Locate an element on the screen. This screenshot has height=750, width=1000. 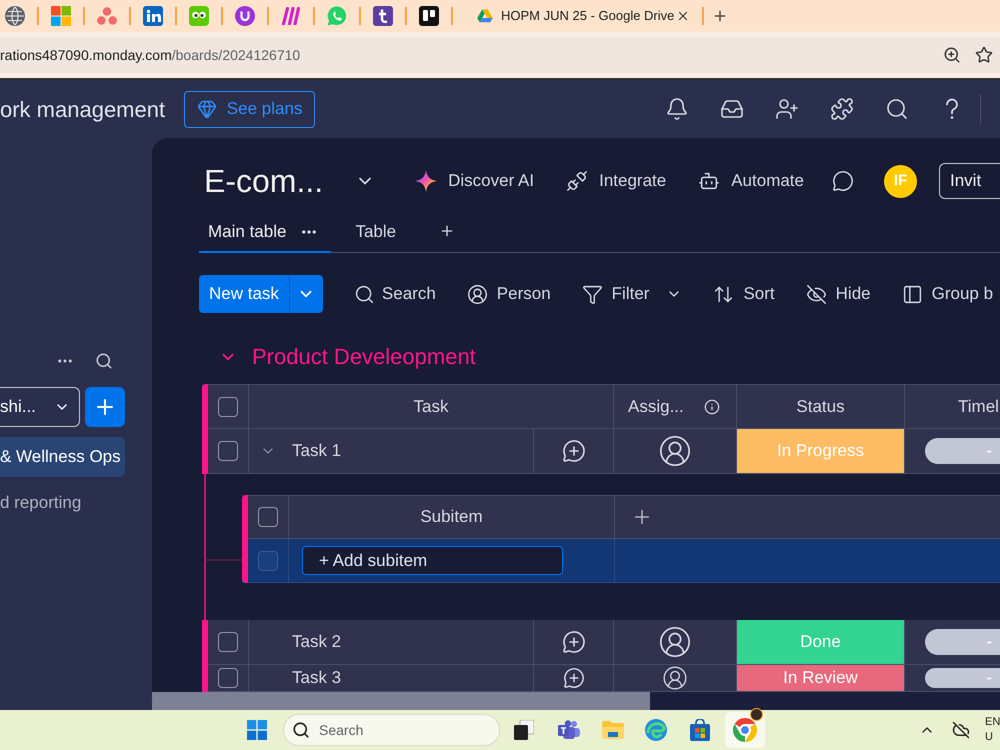
view-tab: Main table is located at coordinates (265, 232).